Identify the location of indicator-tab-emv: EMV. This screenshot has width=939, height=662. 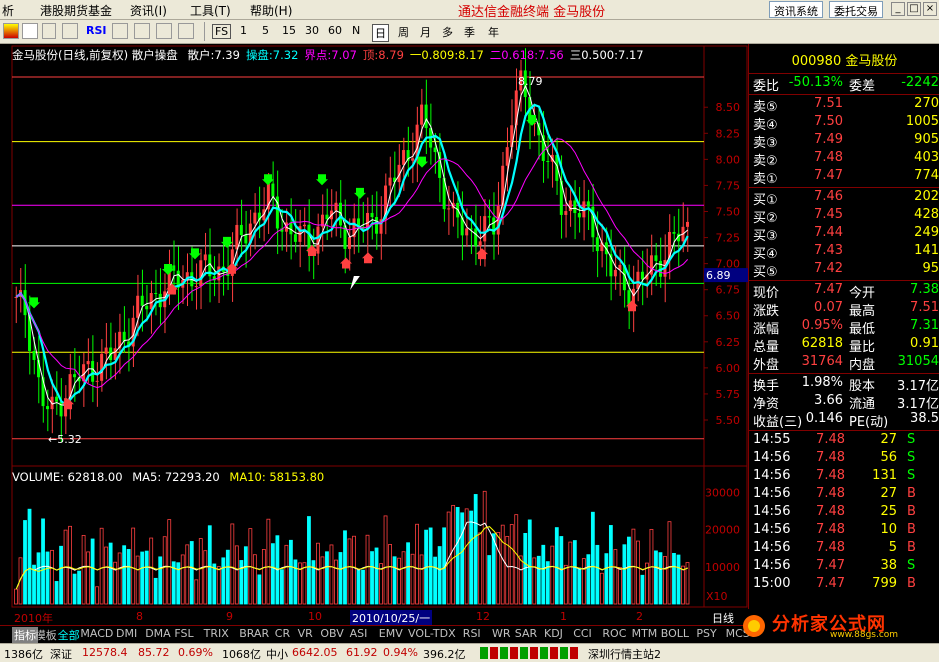
(391, 633).